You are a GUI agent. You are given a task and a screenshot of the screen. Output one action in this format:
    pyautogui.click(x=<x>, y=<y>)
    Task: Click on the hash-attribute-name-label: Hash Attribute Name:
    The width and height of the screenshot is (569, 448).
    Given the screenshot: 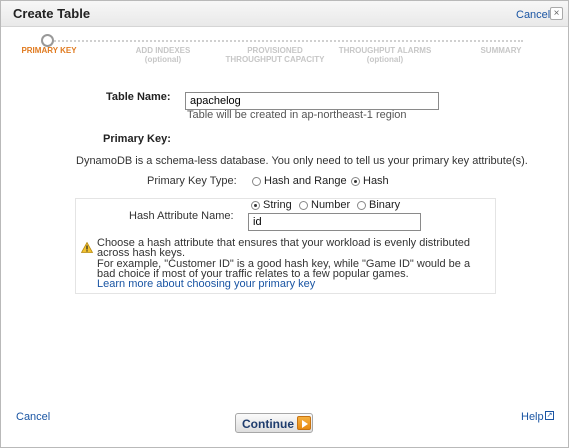 What is the action you would take?
    pyautogui.click(x=181, y=216)
    